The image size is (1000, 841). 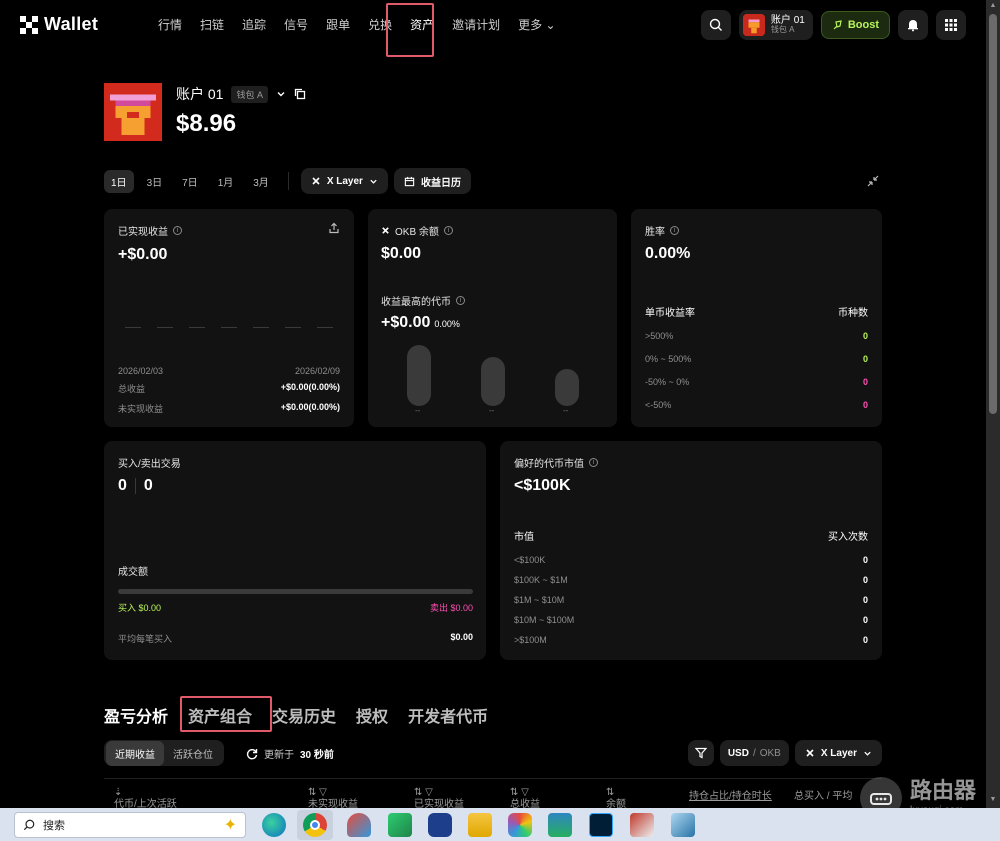 I want to click on nav-swap: 兑换, so click(x=380, y=24).